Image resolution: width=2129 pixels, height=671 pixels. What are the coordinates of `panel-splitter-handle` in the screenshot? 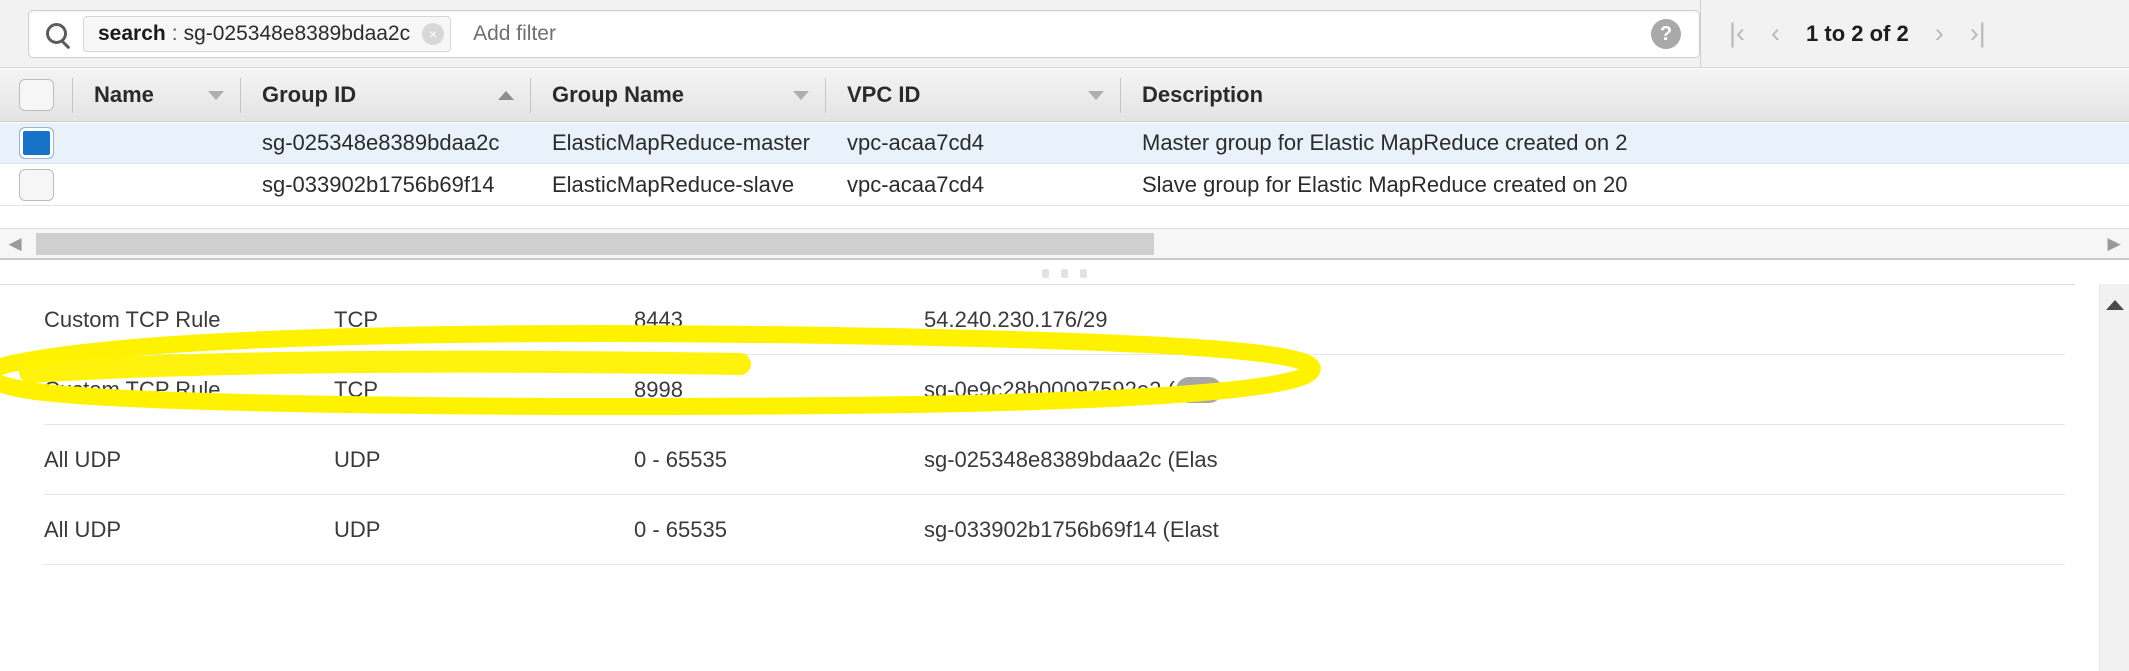 It's located at (1064, 273).